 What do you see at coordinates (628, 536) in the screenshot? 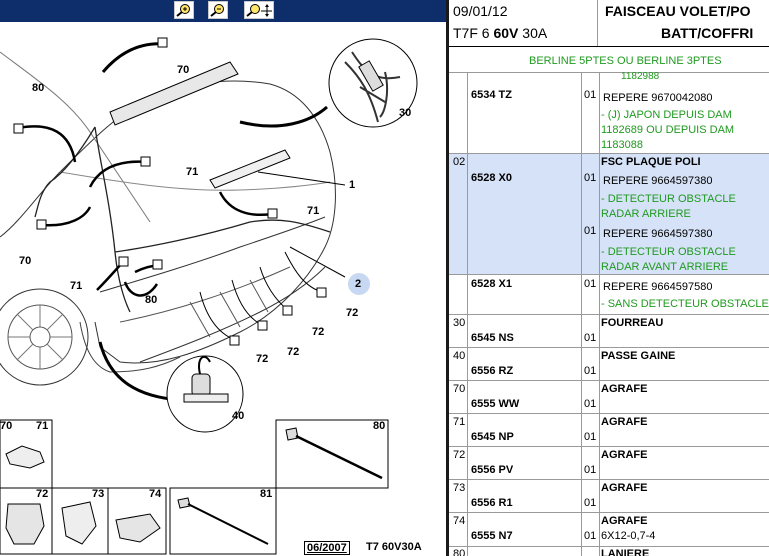
I see `row-text: 6X12-0,7-4` at bounding box center [628, 536].